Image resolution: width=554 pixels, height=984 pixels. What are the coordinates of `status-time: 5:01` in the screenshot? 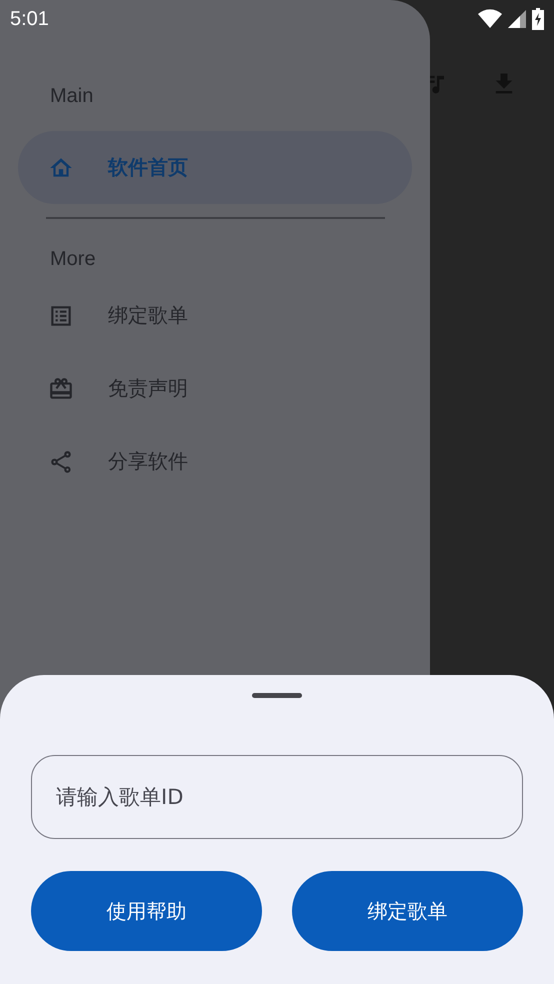 It's located at (29, 19).